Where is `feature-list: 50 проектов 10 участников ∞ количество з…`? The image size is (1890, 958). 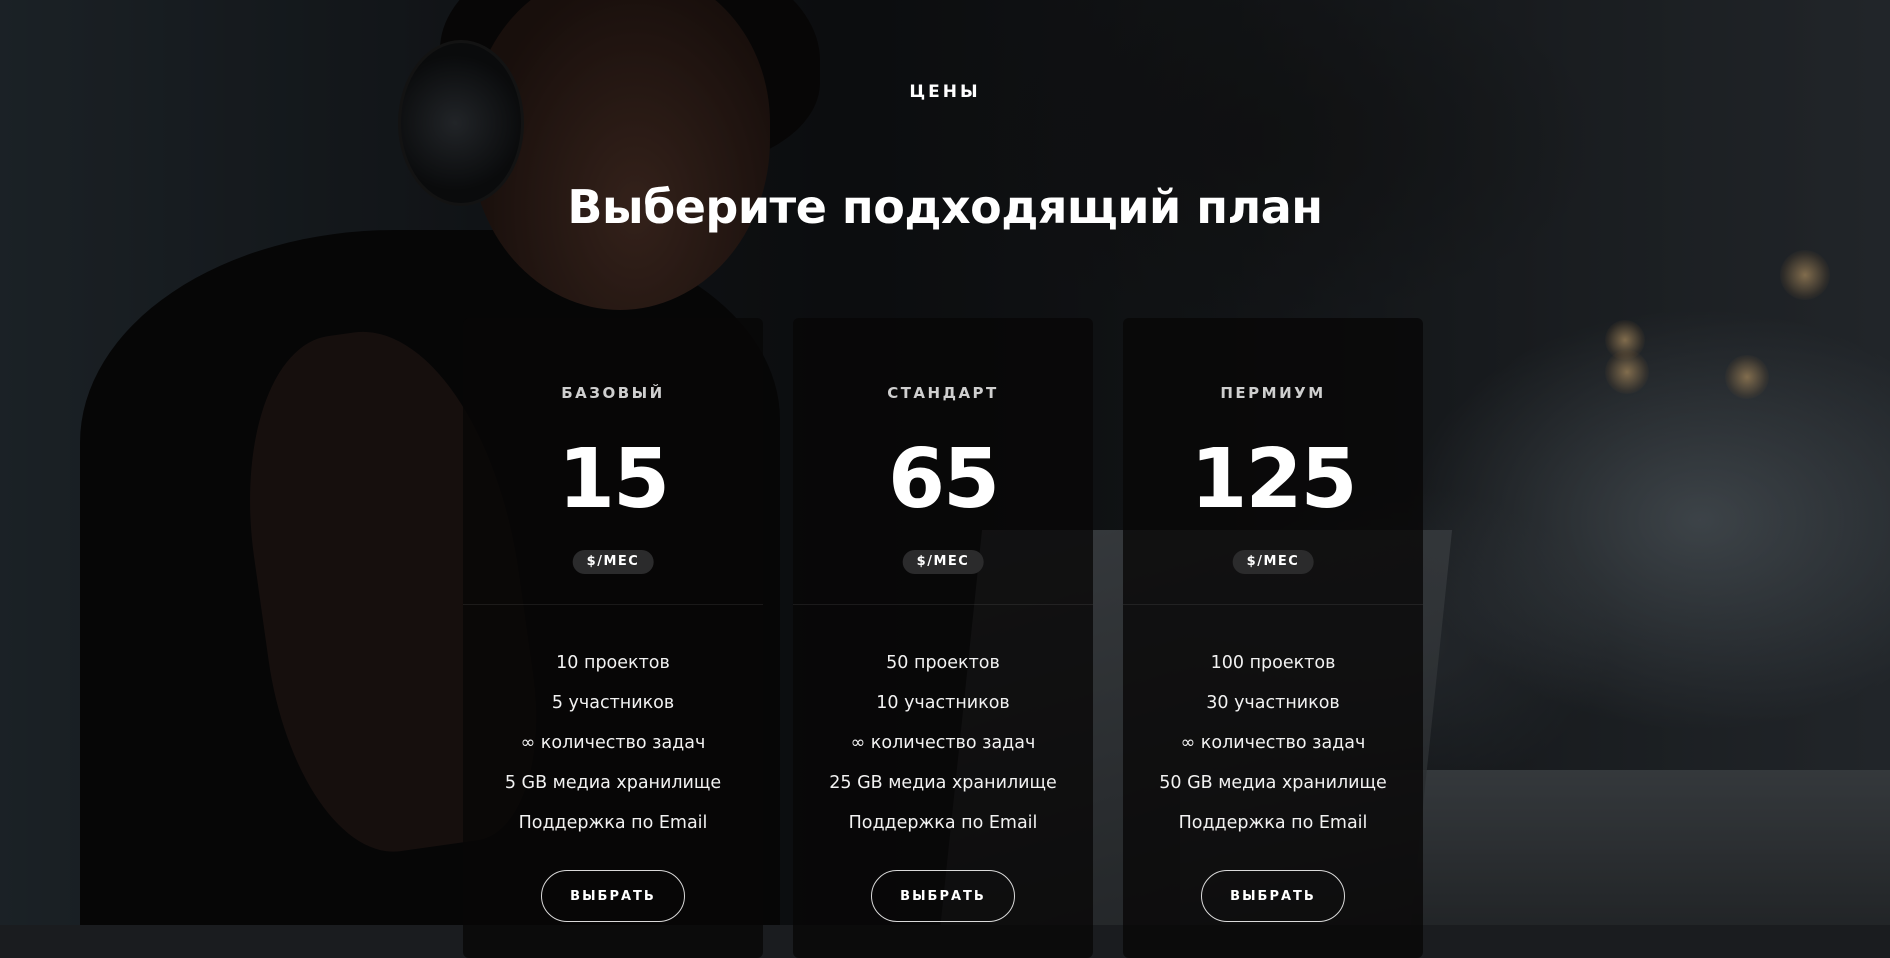
feature-list: 50 проектов 10 участников ∞ количество з… is located at coordinates (943, 743).